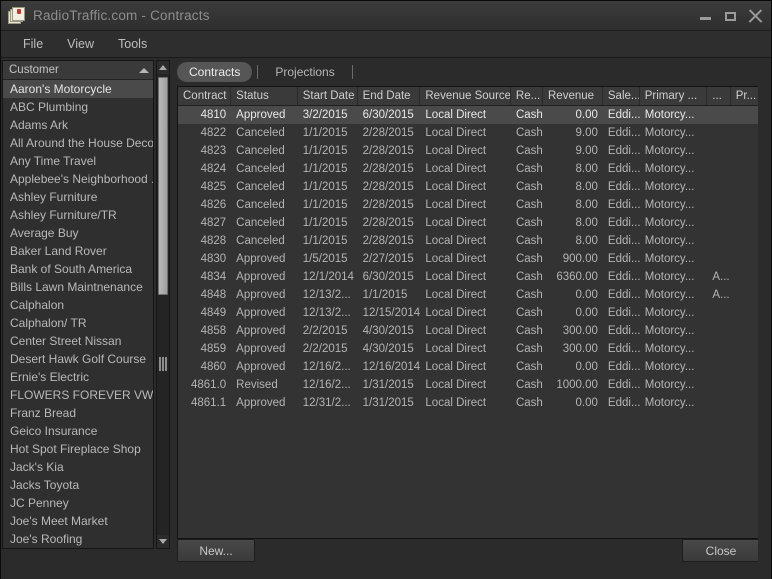  What do you see at coordinates (721, 550) in the screenshot?
I see `close-dialog-button: Close` at bounding box center [721, 550].